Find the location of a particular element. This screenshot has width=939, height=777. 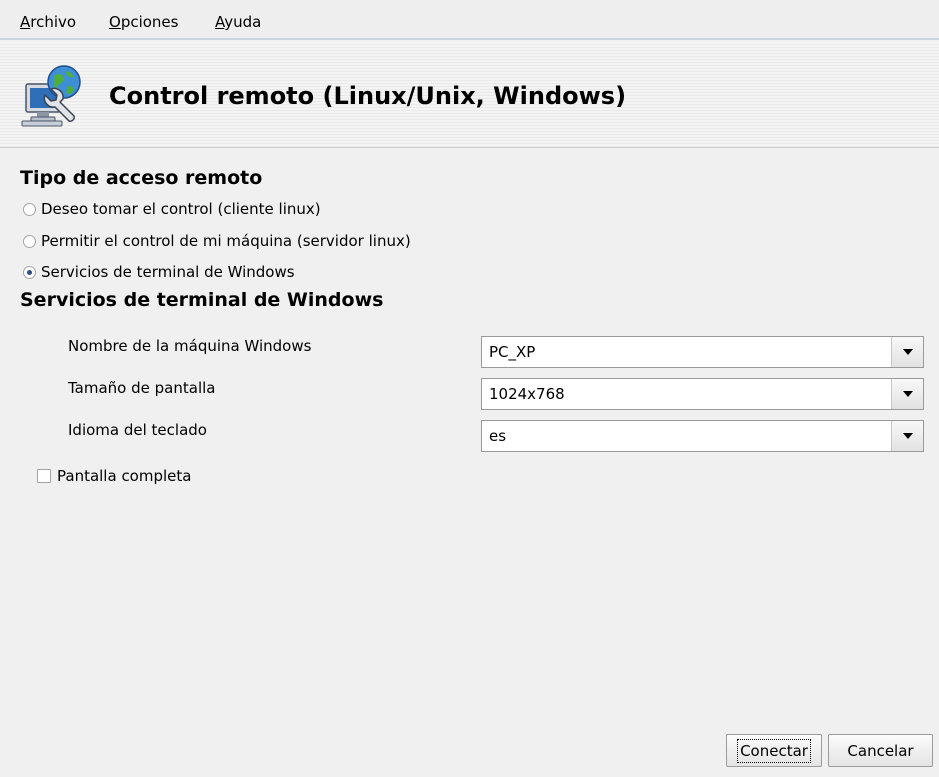

screen-size-combo: 1024x768 is located at coordinates (702, 394).